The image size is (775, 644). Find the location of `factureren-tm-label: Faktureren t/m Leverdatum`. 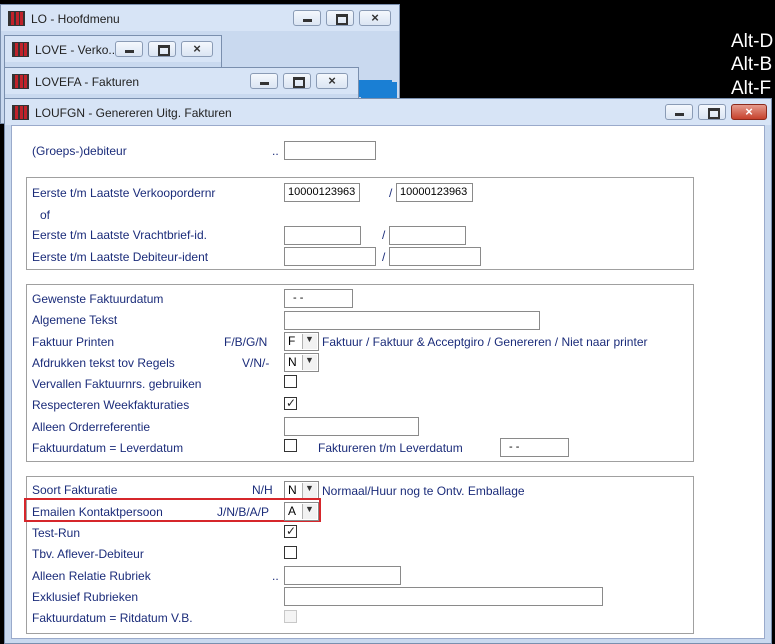

factureren-tm-label: Faktureren t/m Leverdatum is located at coordinates (390, 448).